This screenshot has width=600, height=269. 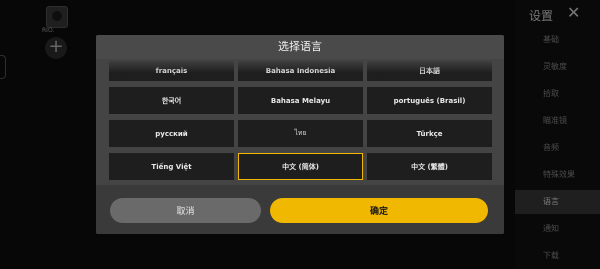 I want to click on language-option: Türkçe, so click(x=429, y=133).